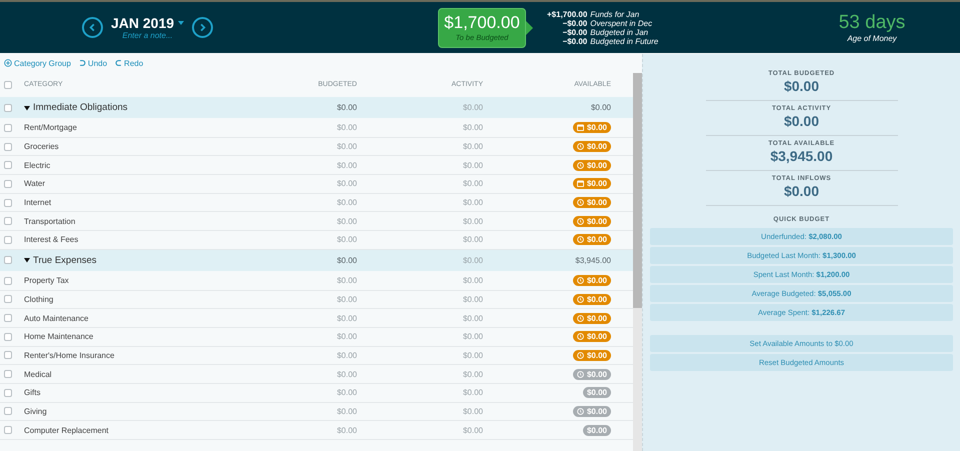 The image size is (960, 451). Describe the element at coordinates (140, 165) in the screenshot. I see `category-name: Electric` at that location.